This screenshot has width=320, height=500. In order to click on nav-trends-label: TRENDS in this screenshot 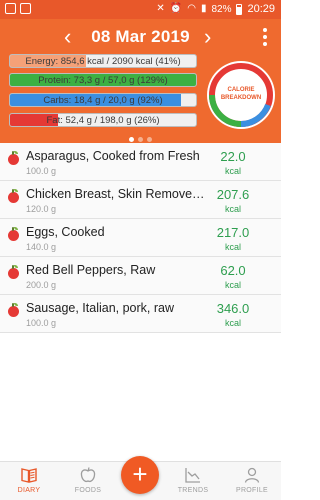, I will do `click(193, 490)`.